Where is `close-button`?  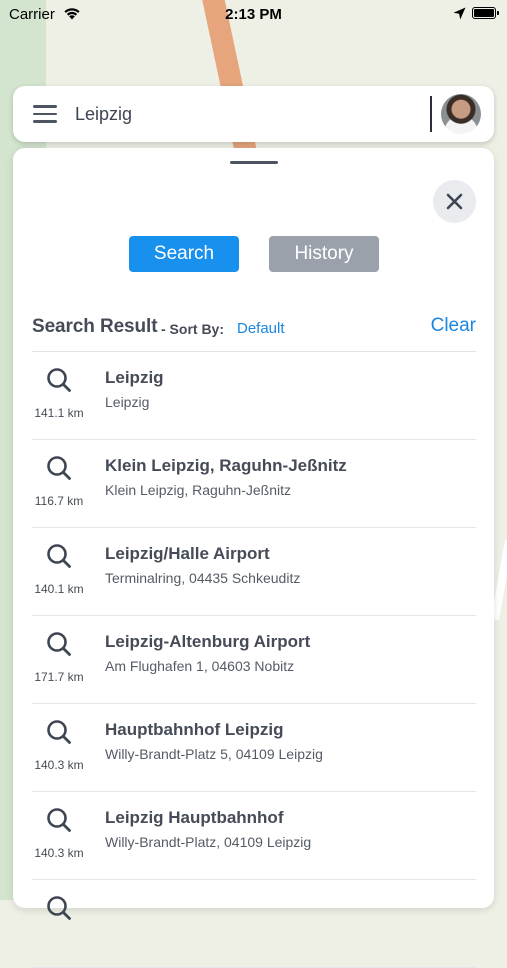 close-button is located at coordinates (454, 201).